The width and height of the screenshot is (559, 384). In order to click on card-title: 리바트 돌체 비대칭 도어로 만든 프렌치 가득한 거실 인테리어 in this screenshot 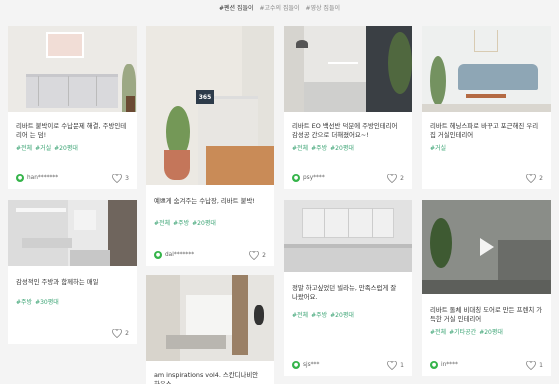, I will do `click(486, 315)`.